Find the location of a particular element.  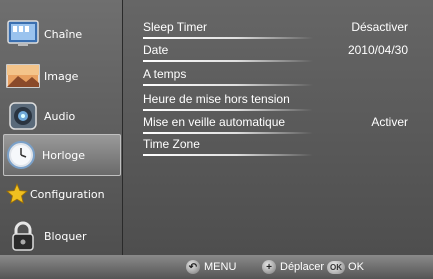

menu-row-a-temps: A temps is located at coordinates (275, 75).